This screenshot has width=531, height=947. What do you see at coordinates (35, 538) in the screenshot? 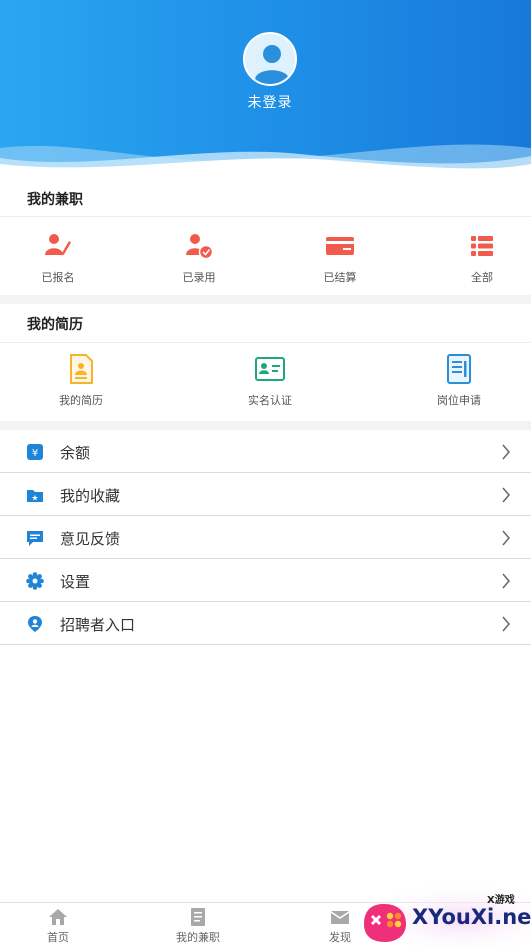
I see `feedback-icon` at bounding box center [35, 538].